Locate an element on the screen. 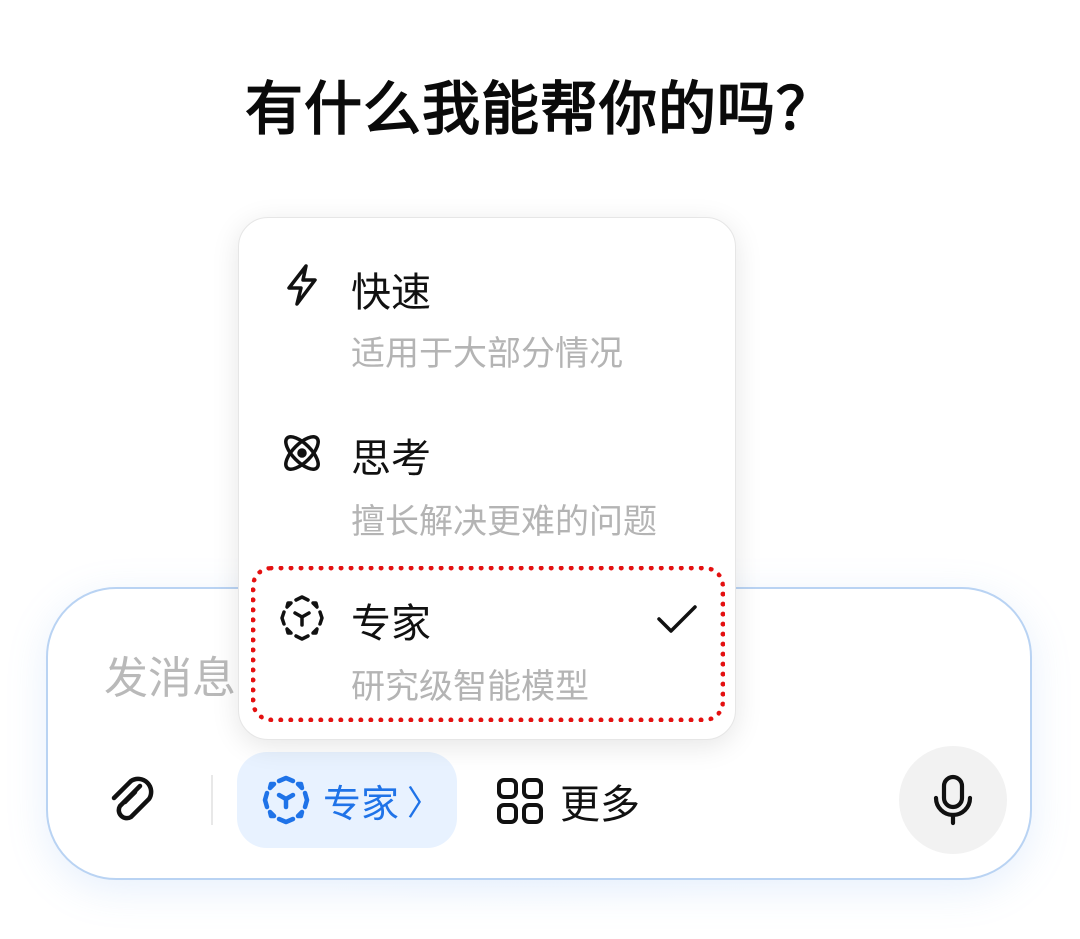 Image resolution: width=1080 pixels, height=939 pixels. more-label: 更多 is located at coordinates (600, 805).